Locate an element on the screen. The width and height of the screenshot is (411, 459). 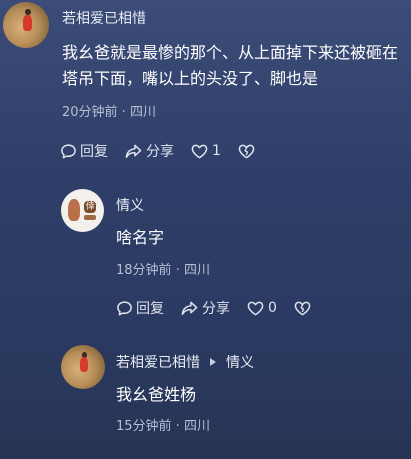
comment-username: 若相爱已相惜 is located at coordinates (104, 18).